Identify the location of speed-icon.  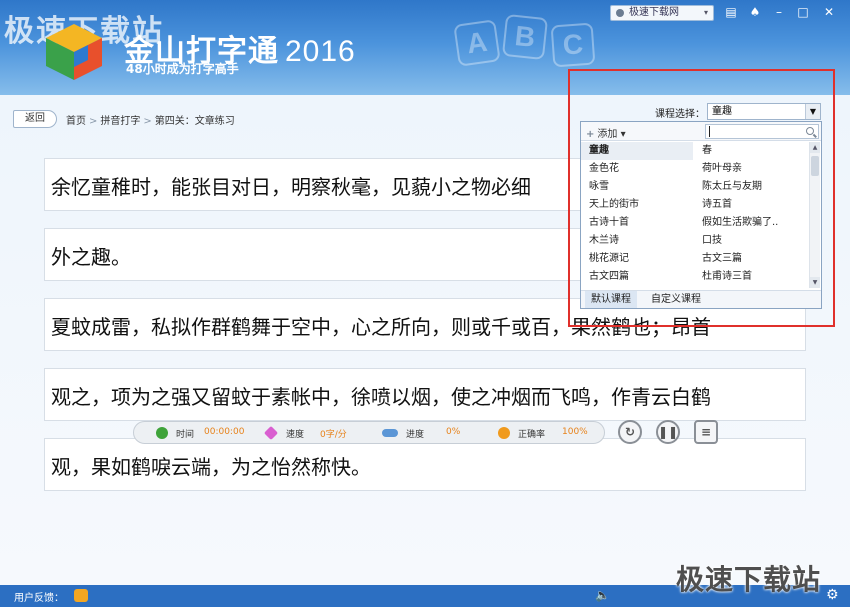
(271, 433).